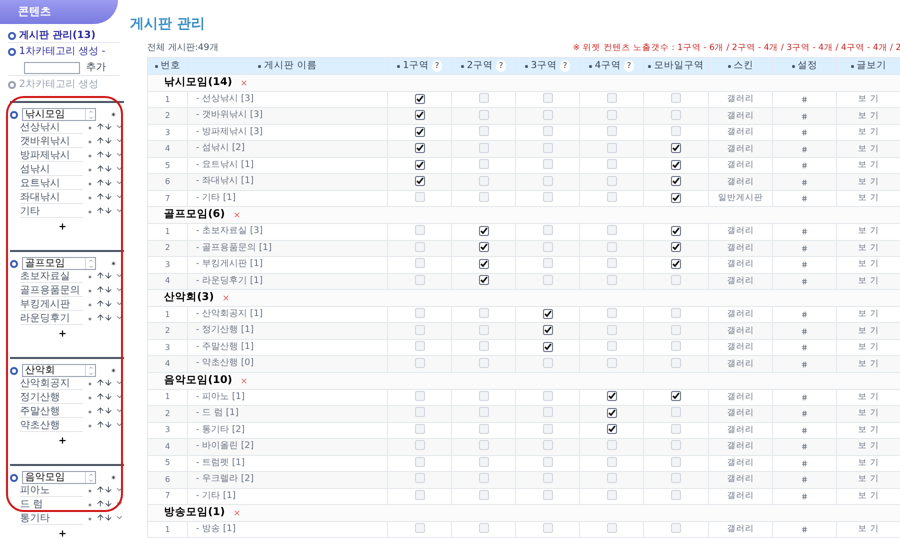 This screenshot has height=539, width=900. I want to click on category-item: 부킹게시판, so click(51, 305).